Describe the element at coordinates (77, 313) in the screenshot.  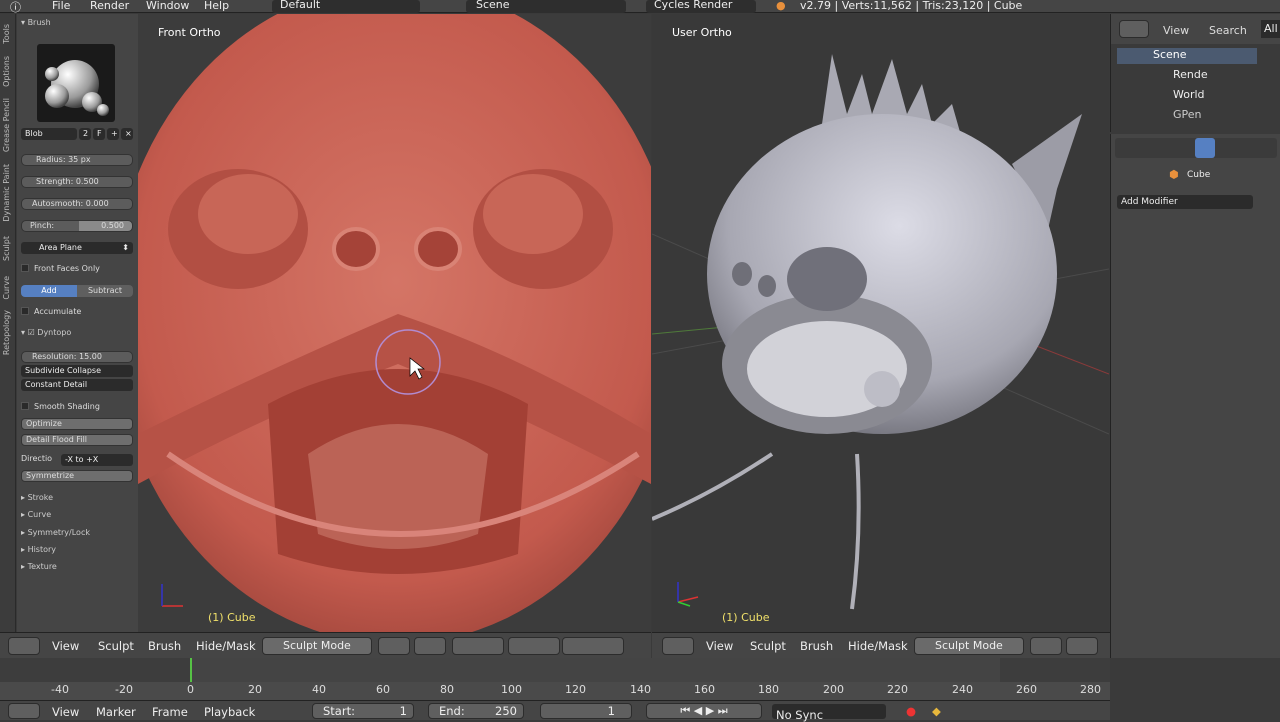
I see `accumulate-checkbox: Accumulate` at that location.